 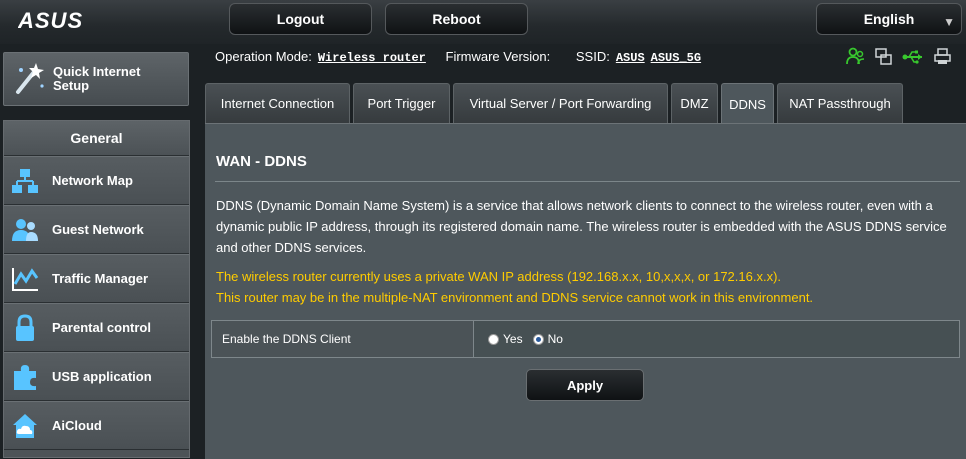 What do you see at coordinates (592, 56) in the screenshot?
I see `ssid-label: SSID:` at bounding box center [592, 56].